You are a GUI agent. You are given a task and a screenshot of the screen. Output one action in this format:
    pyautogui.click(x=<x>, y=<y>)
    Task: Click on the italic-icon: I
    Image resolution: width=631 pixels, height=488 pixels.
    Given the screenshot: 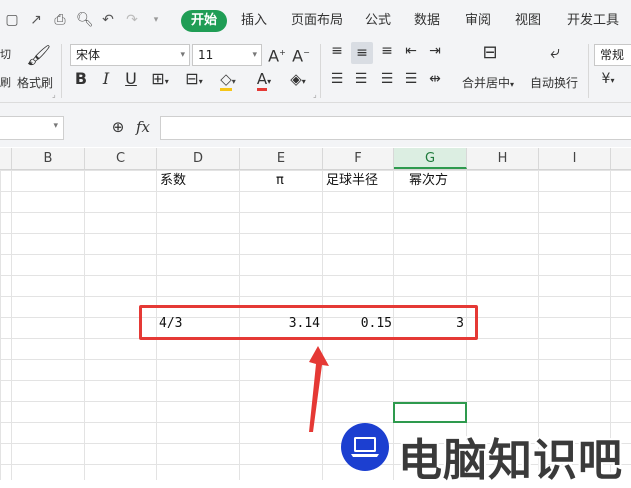 What is the action you would take?
    pyautogui.click(x=106, y=79)
    